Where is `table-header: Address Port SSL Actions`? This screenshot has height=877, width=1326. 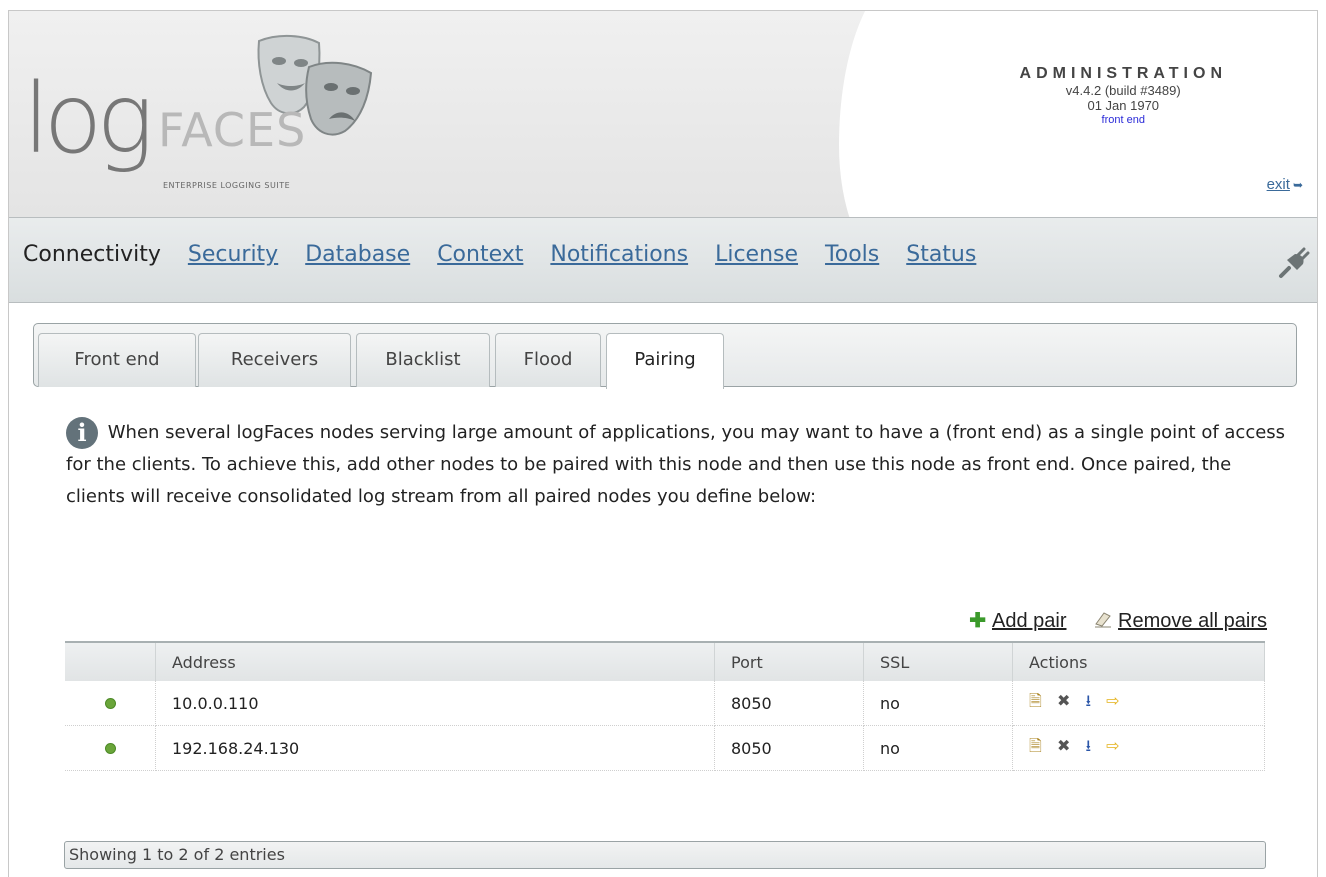
table-header: Address Port SSL Actions is located at coordinates (665, 661).